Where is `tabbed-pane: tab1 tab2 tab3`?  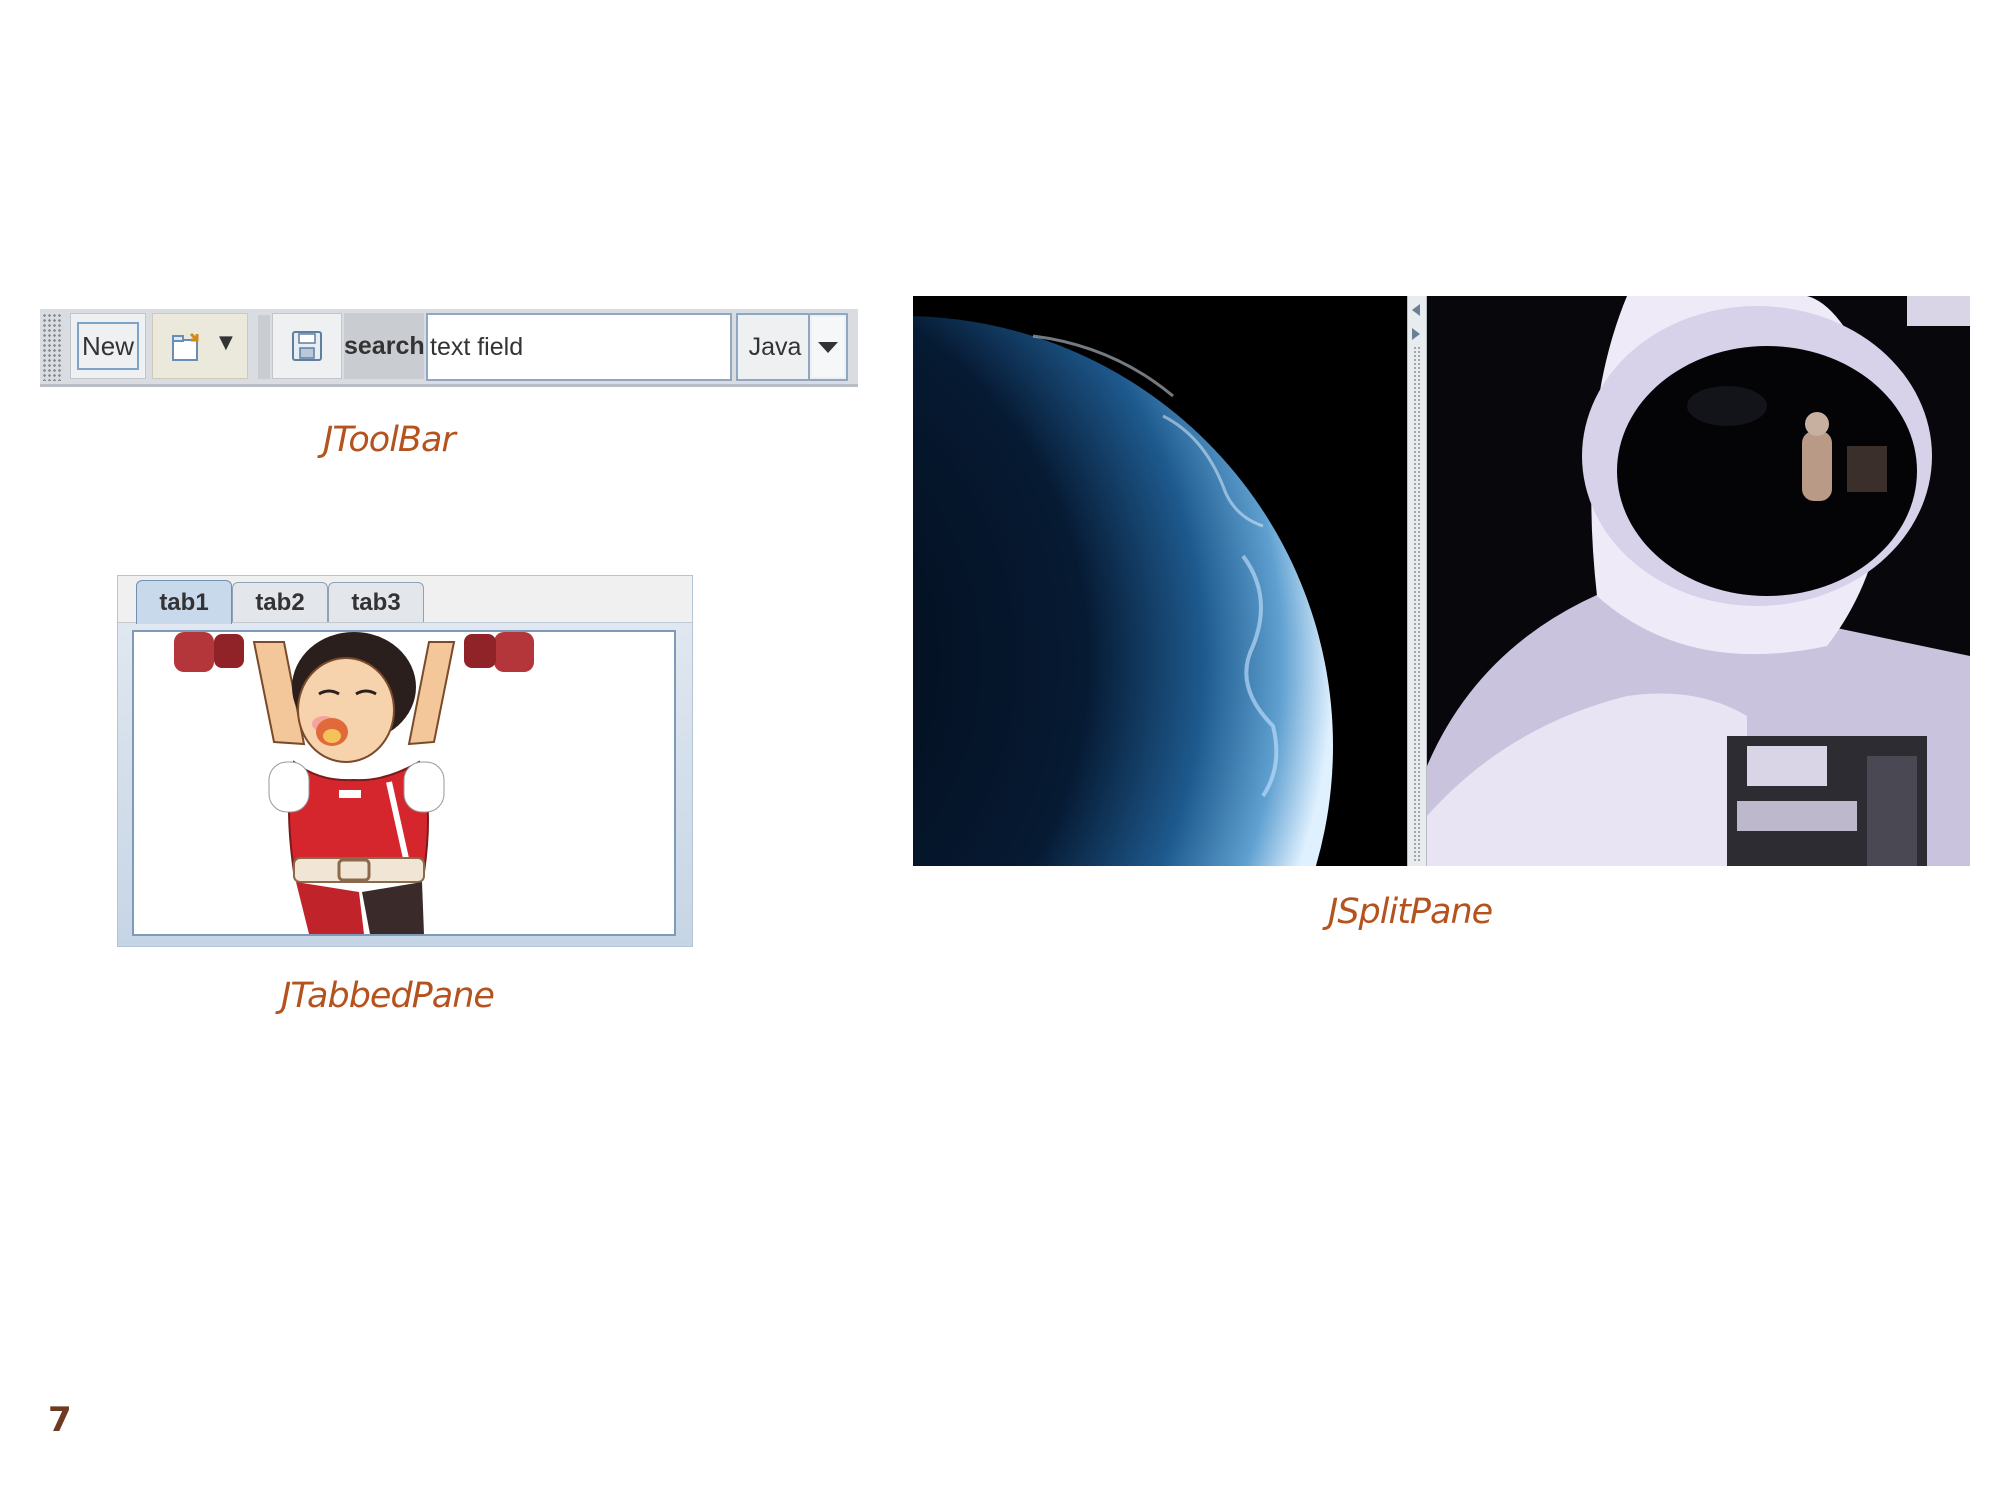
tabbed-pane: tab1 tab2 tab3 is located at coordinates (405, 761).